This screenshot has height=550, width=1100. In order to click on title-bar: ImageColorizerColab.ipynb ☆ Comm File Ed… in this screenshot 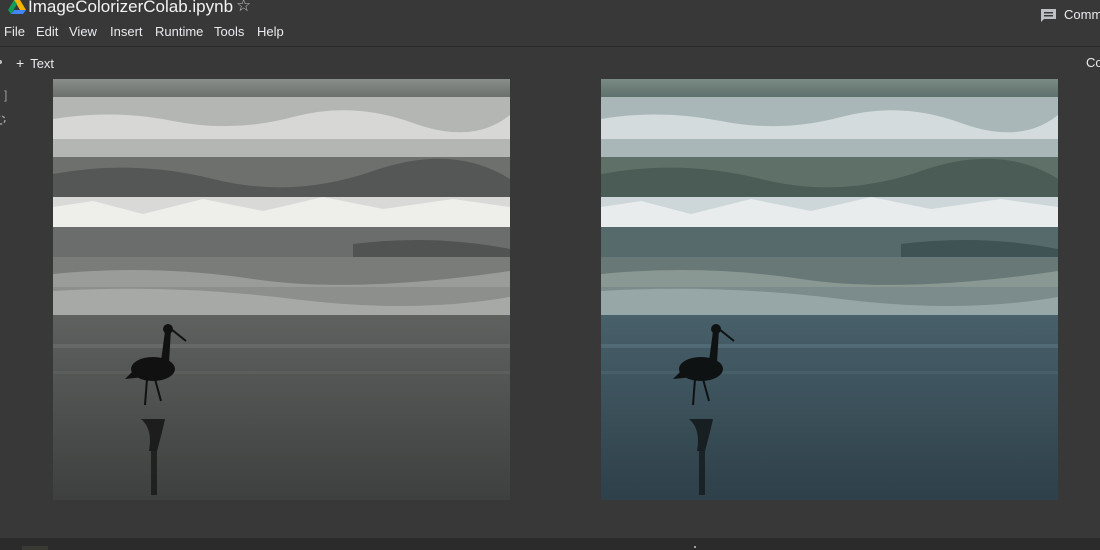, I will do `click(550, 23)`.